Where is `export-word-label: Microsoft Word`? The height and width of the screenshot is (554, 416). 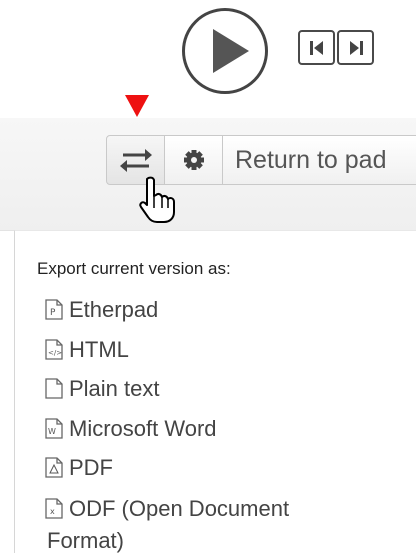 export-word-label: Microsoft Word is located at coordinates (143, 428).